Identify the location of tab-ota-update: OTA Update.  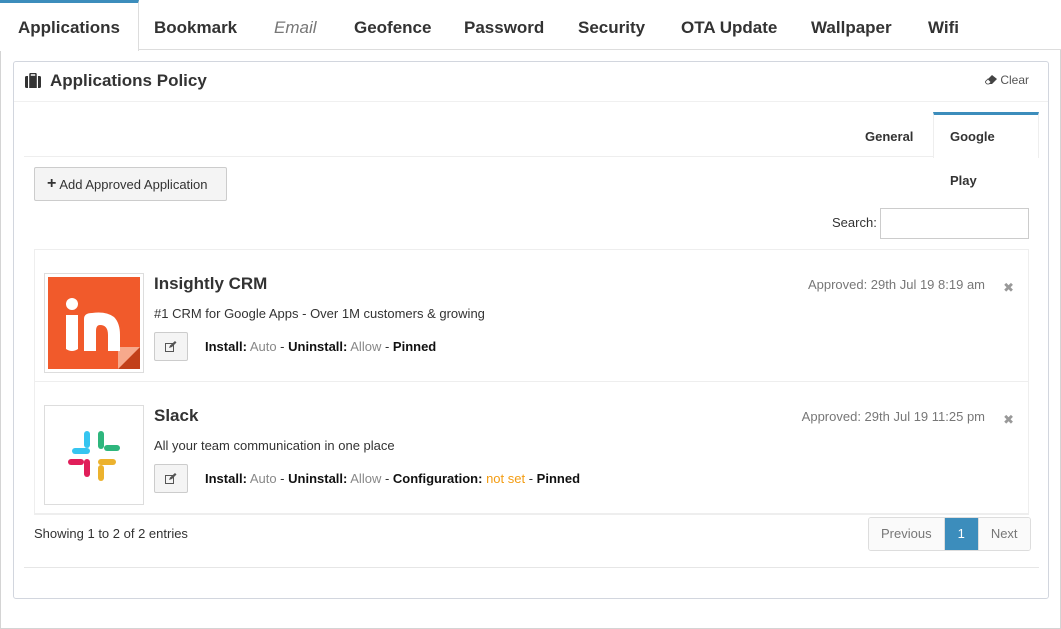
(729, 25).